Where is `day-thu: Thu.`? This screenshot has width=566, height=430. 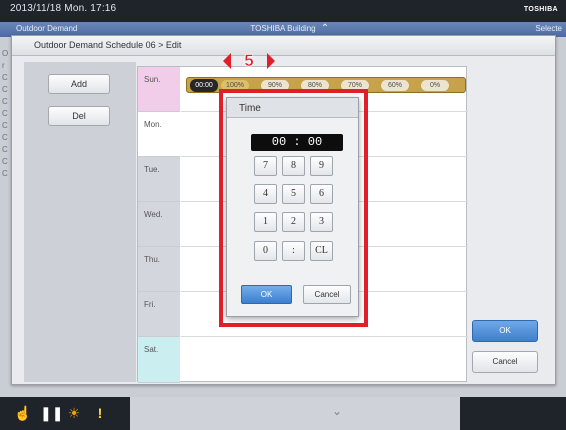
day-thu: Thu. is located at coordinates (159, 269).